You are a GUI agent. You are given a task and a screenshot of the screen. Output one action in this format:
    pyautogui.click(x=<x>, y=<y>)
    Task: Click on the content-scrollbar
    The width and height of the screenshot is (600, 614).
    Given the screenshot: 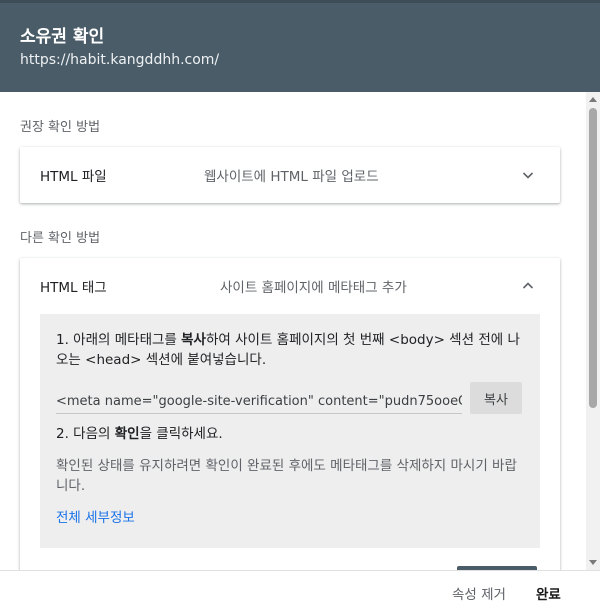 What is the action you would take?
    pyautogui.click(x=593, y=331)
    